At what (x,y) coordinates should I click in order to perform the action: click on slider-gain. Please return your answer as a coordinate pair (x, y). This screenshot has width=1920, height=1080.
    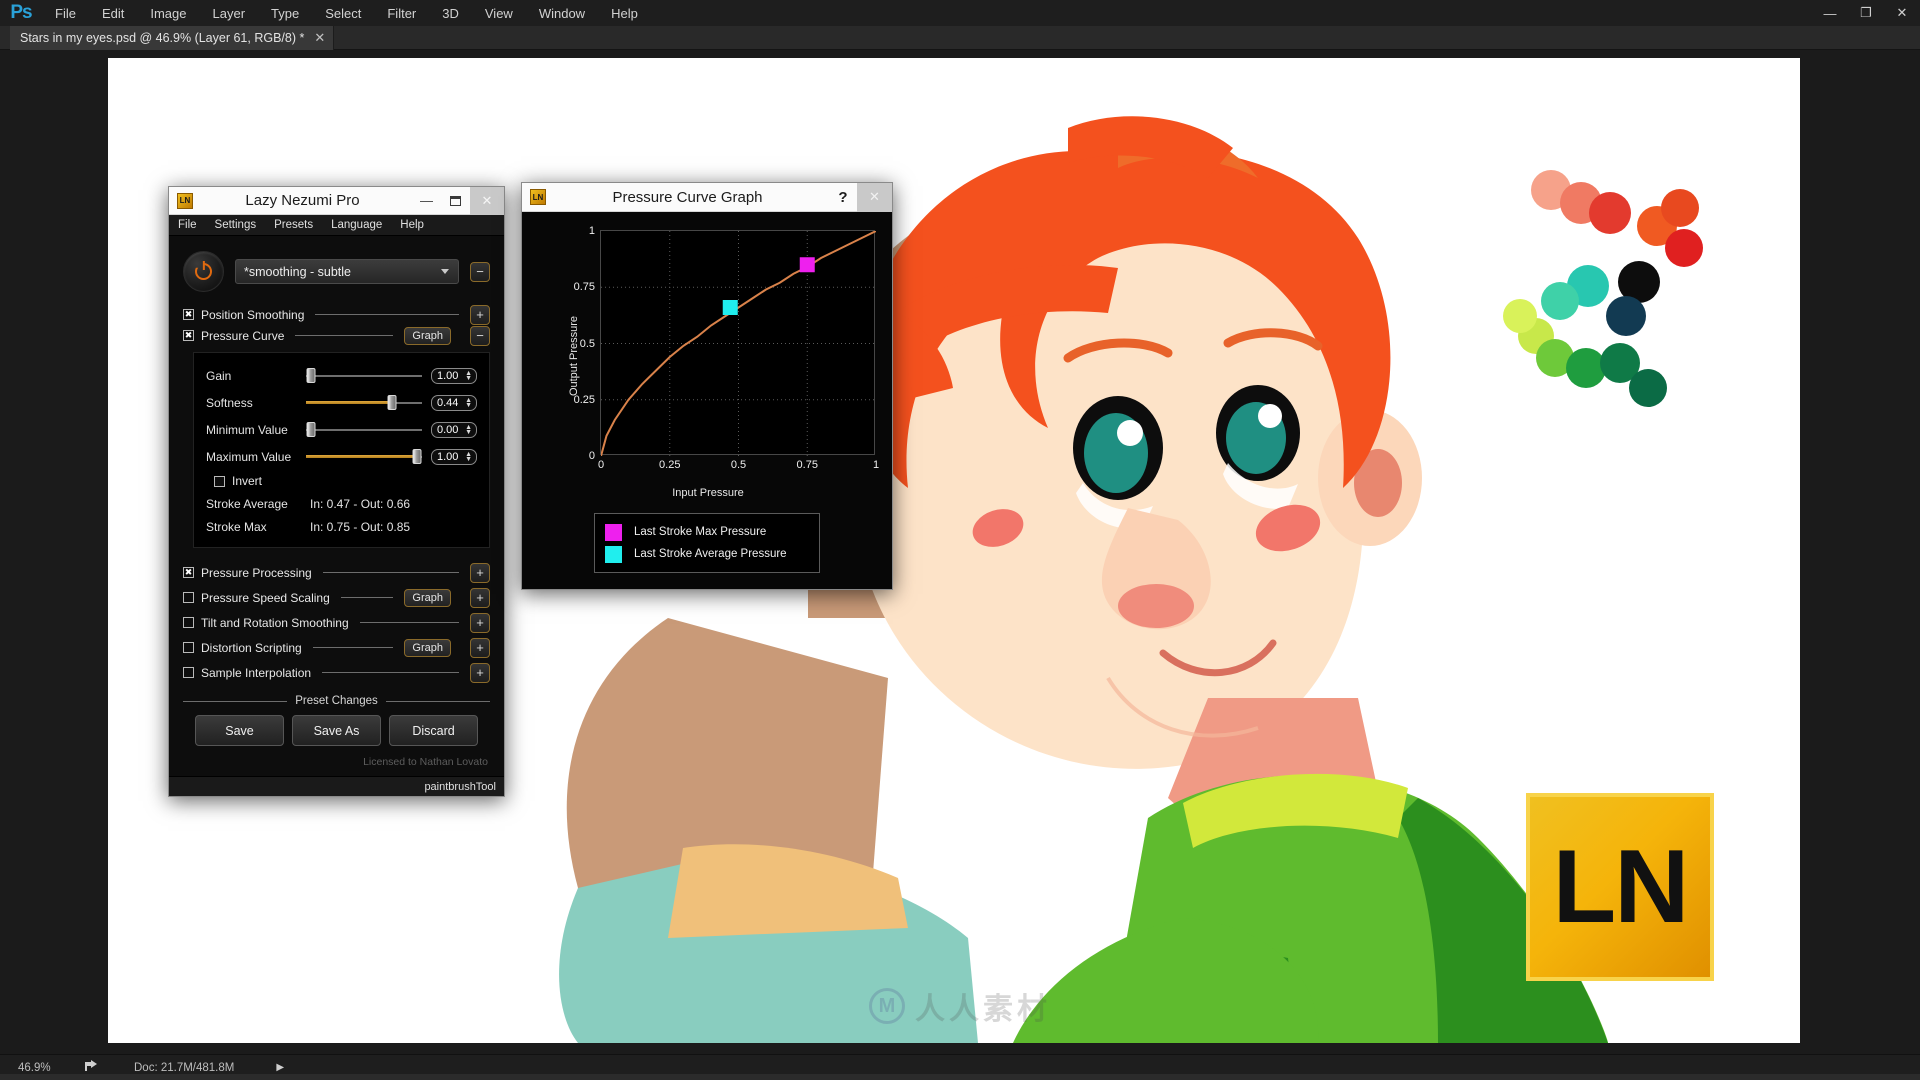
    Looking at the image, I should click on (364, 375).